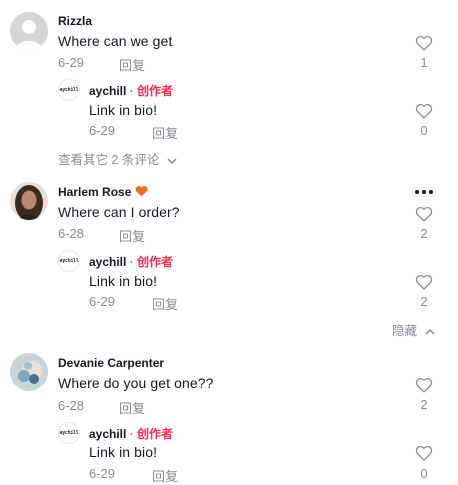  I want to click on comment-username: Harlem Rose, so click(94, 192).